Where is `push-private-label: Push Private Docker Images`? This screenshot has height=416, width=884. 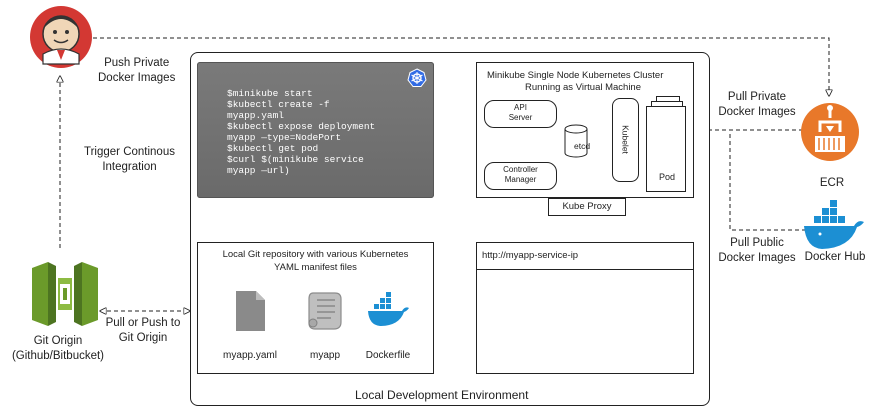 push-private-label: Push Private Docker Images is located at coordinates (137, 70).